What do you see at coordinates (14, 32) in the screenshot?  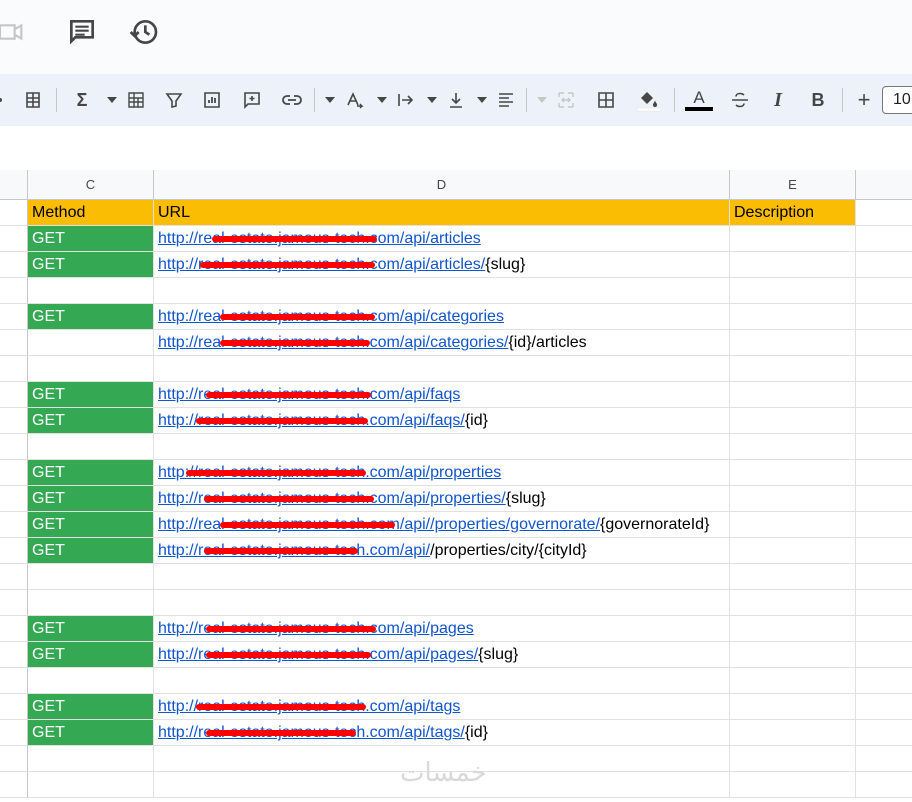 I see `video-icon` at bounding box center [14, 32].